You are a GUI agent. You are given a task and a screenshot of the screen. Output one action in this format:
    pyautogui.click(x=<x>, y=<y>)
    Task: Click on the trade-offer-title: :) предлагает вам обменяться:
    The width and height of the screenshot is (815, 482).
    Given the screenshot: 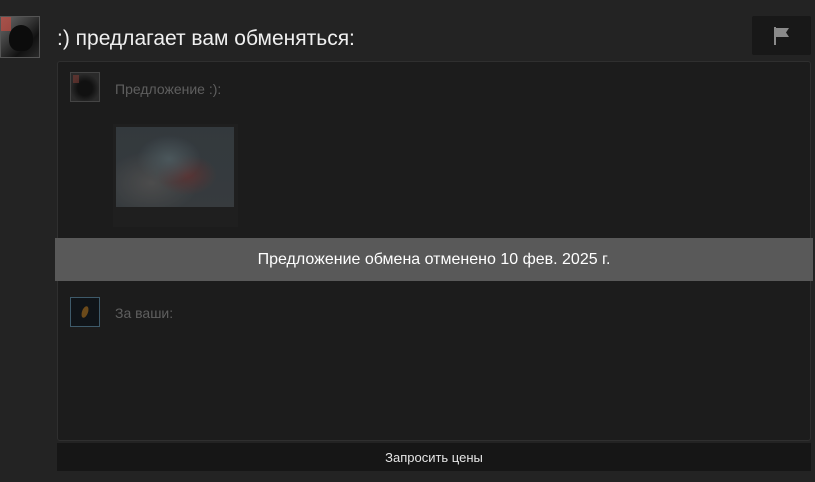 What is the action you would take?
    pyautogui.click(x=206, y=38)
    